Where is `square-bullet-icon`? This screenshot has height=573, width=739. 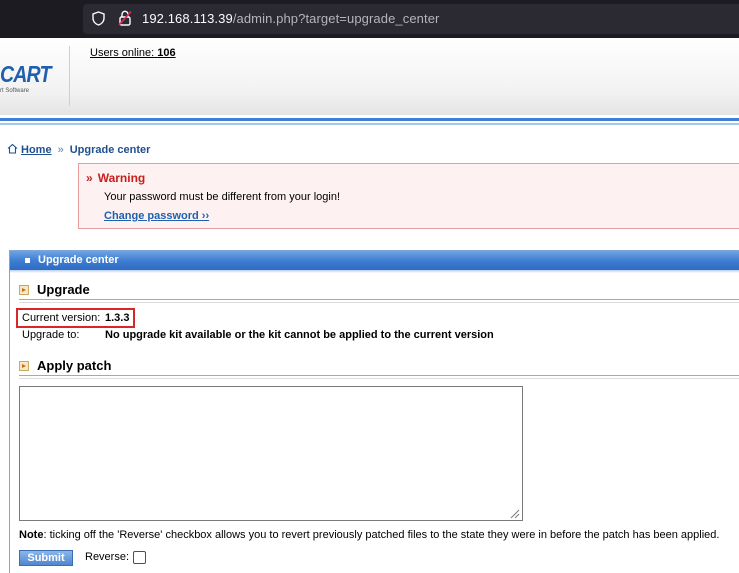
square-bullet-icon is located at coordinates (27, 260).